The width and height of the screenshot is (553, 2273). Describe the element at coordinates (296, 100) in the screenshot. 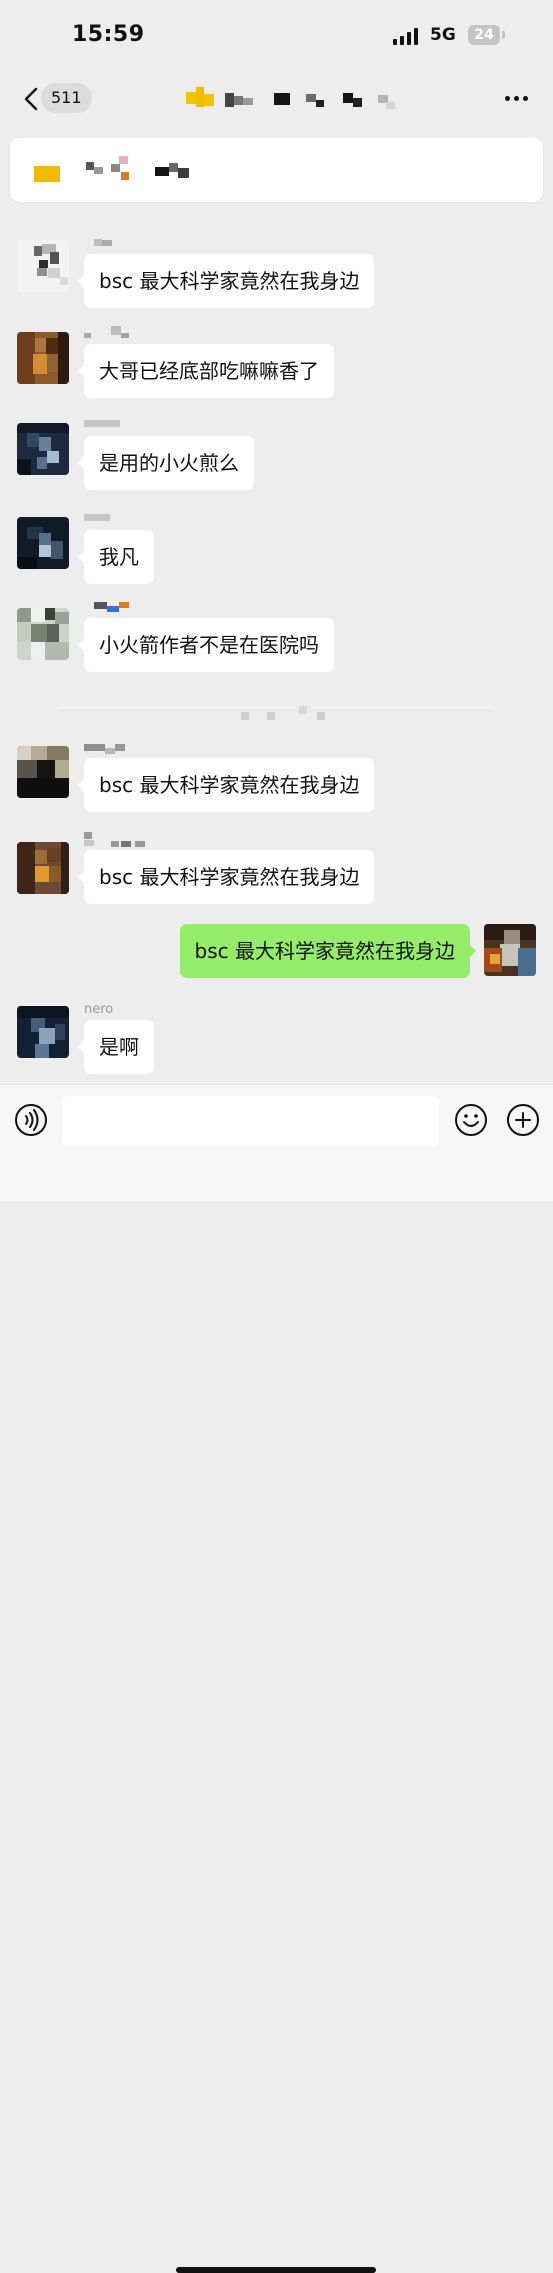

I see `chat-title-redacted` at that location.